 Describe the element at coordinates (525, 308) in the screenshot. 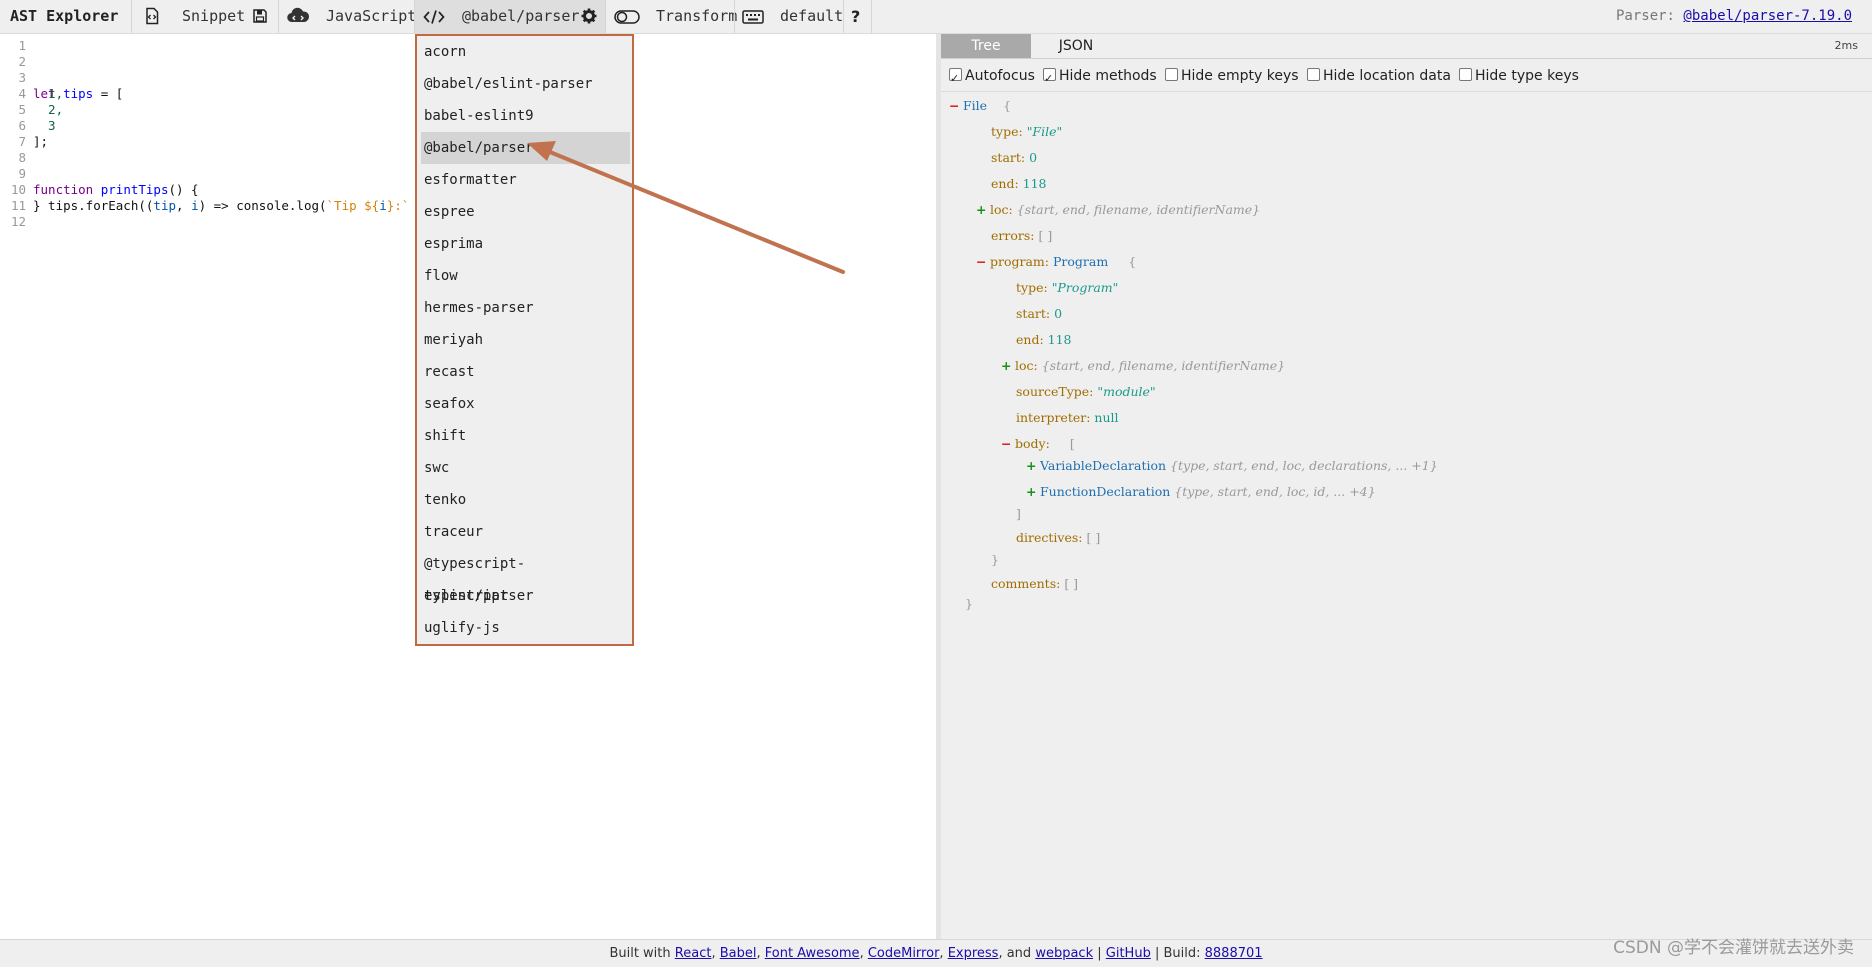

I see `parser-option-hermes-parser: hermes-parser` at that location.